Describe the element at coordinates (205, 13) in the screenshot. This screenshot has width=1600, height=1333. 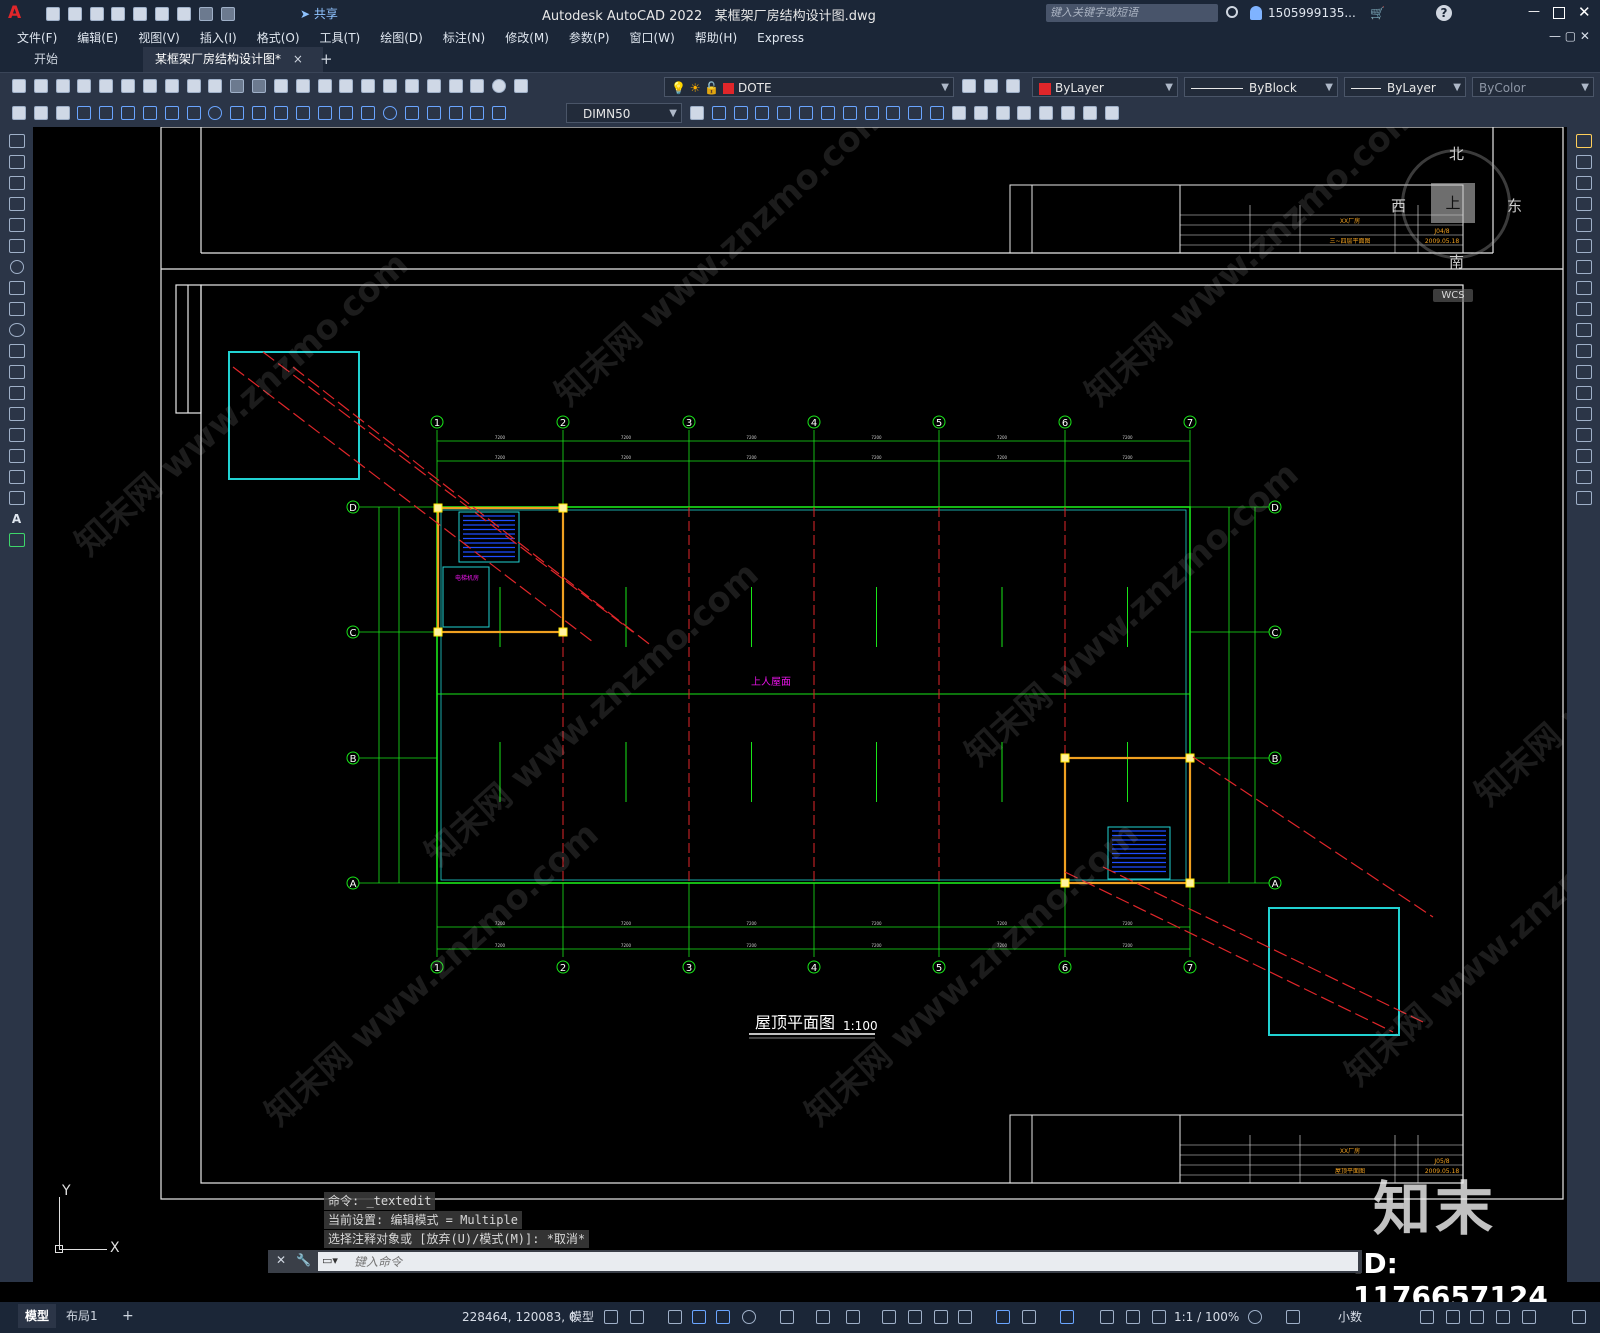
I see `undo-icon` at that location.